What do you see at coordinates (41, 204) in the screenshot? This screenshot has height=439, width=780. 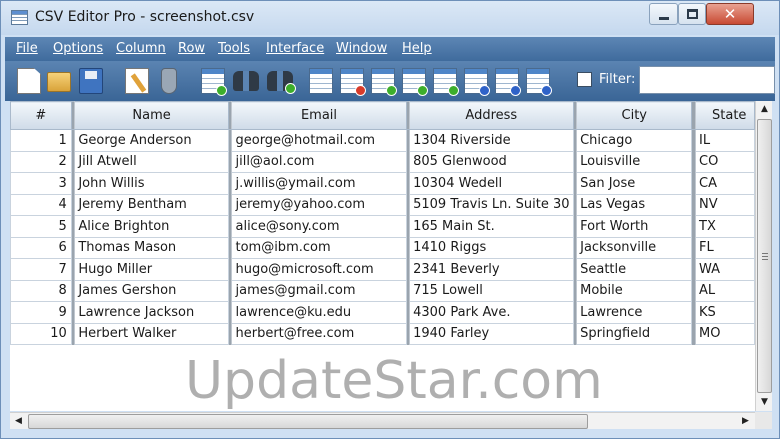 I see `cell-index: 4` at bounding box center [41, 204].